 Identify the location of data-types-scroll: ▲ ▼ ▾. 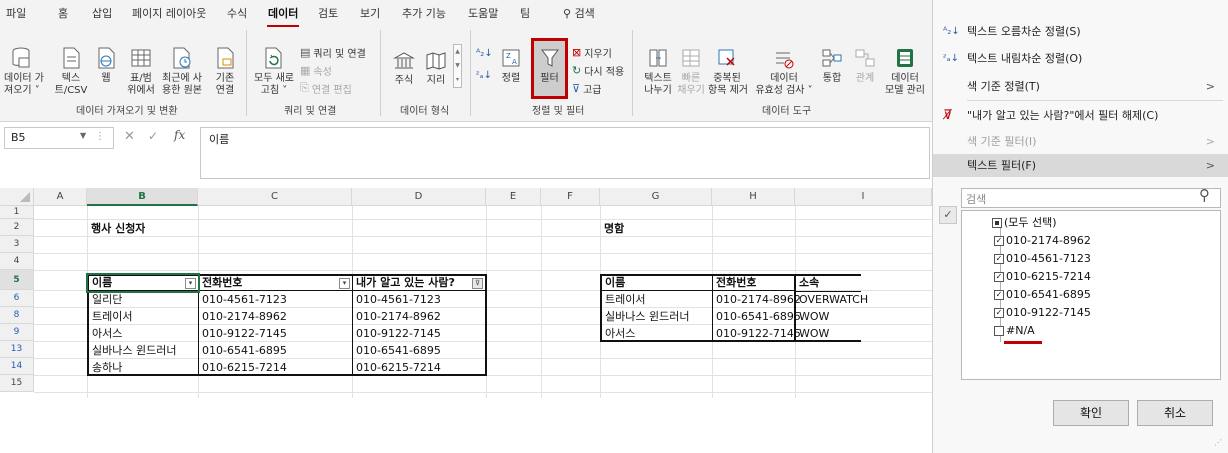
(457, 66).